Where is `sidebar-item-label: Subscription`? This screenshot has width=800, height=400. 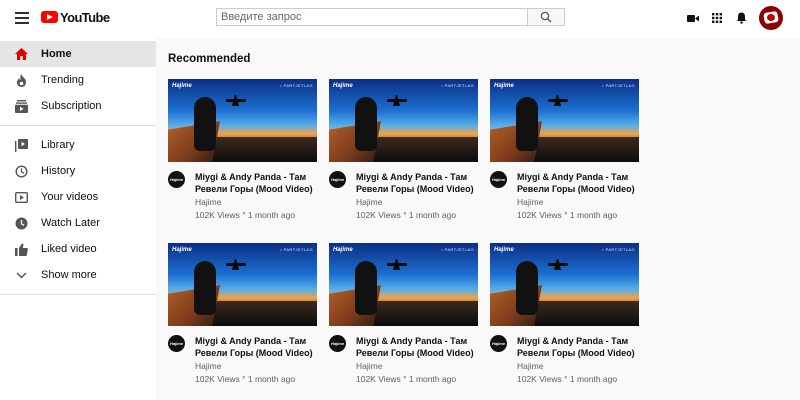 sidebar-item-label: Subscription is located at coordinates (71, 106).